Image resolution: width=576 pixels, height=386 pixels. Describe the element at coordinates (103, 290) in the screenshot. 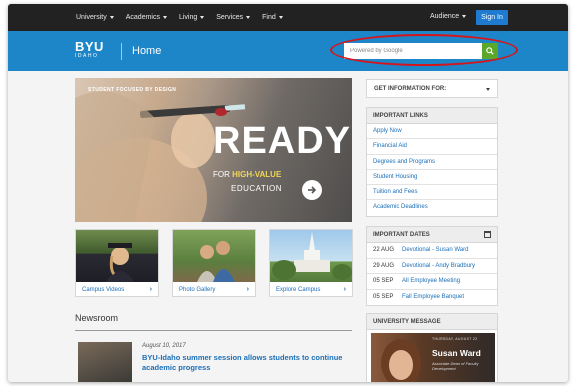

I see `card-label: Campus Videos` at that location.